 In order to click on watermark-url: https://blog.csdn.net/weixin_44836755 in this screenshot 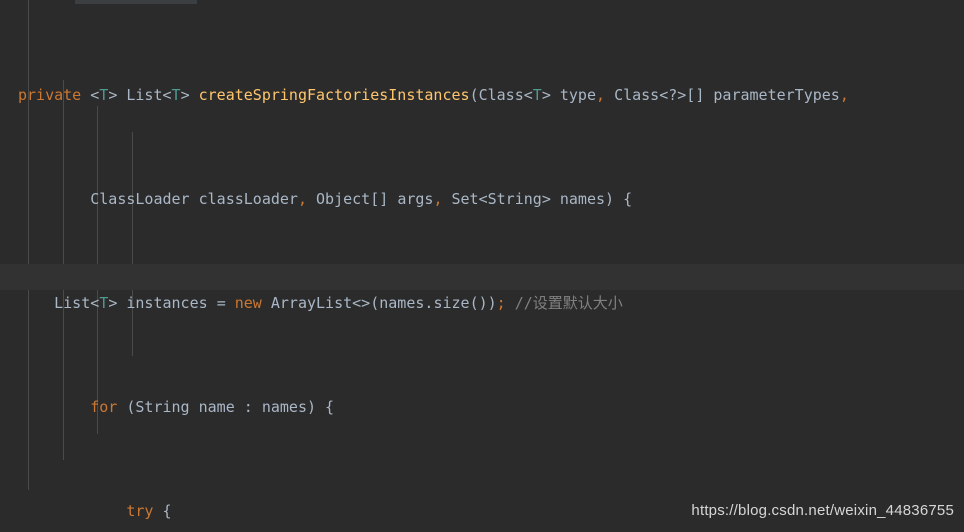, I will do `click(822, 510)`.